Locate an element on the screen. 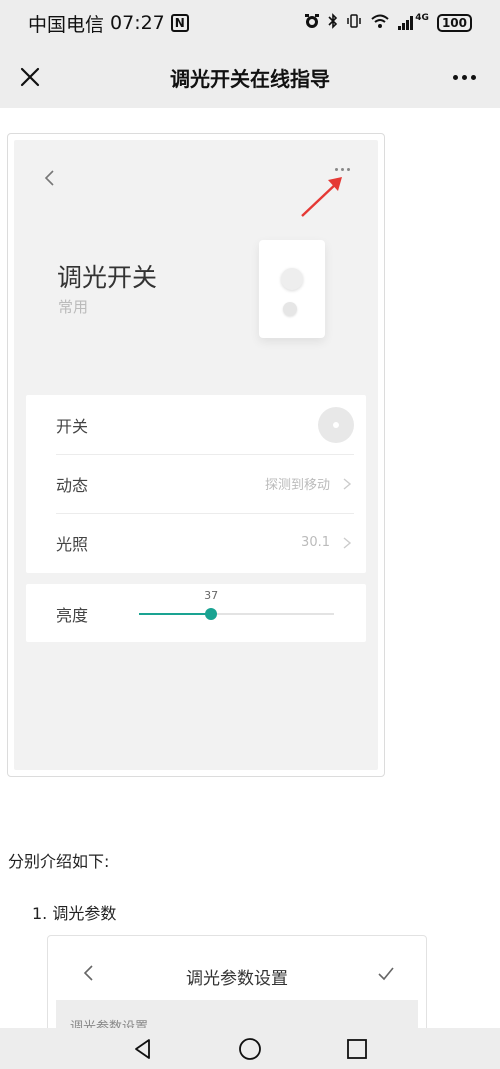  close-icon is located at coordinates (30, 77).